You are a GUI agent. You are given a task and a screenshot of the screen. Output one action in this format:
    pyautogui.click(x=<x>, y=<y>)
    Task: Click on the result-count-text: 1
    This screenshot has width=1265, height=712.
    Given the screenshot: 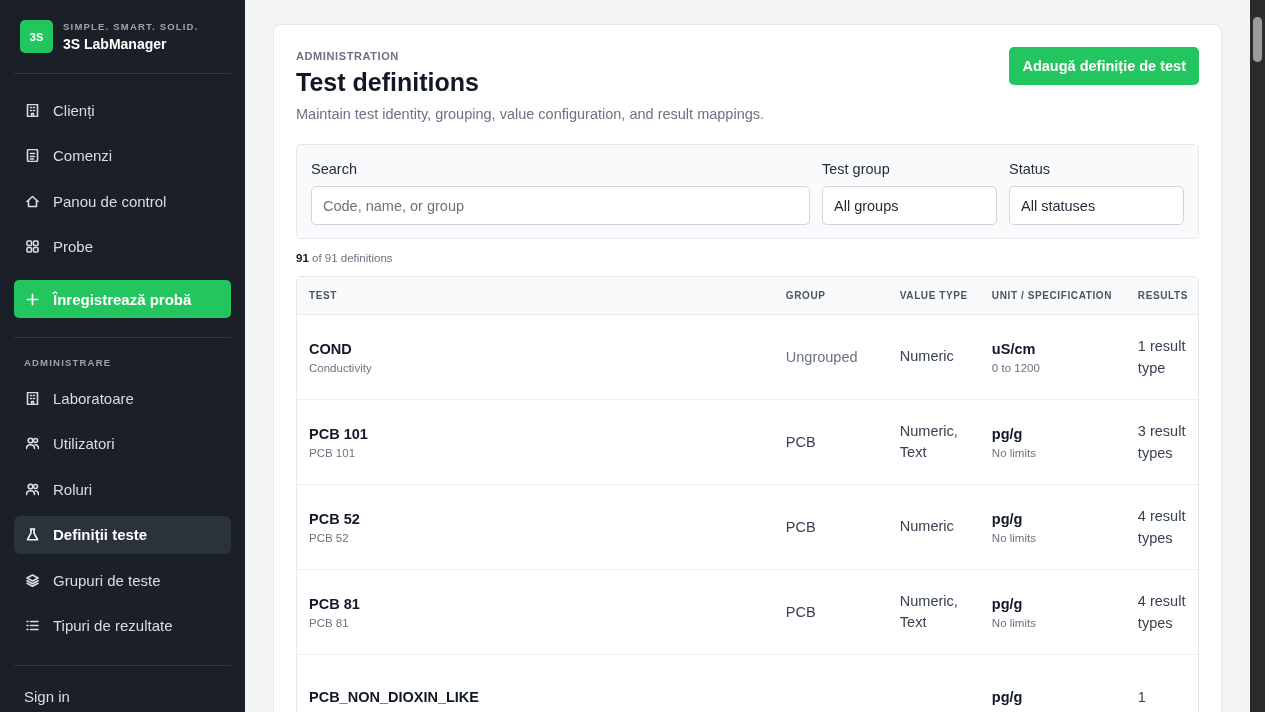 What is the action you would take?
    pyautogui.click(x=1141, y=697)
    